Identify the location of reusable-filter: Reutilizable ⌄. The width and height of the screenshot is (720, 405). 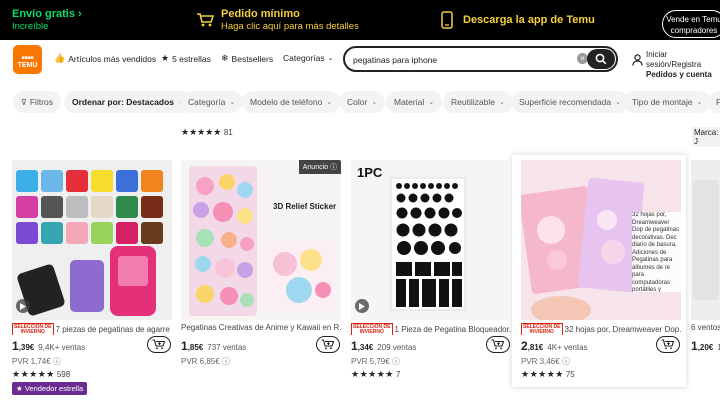
(478, 102).